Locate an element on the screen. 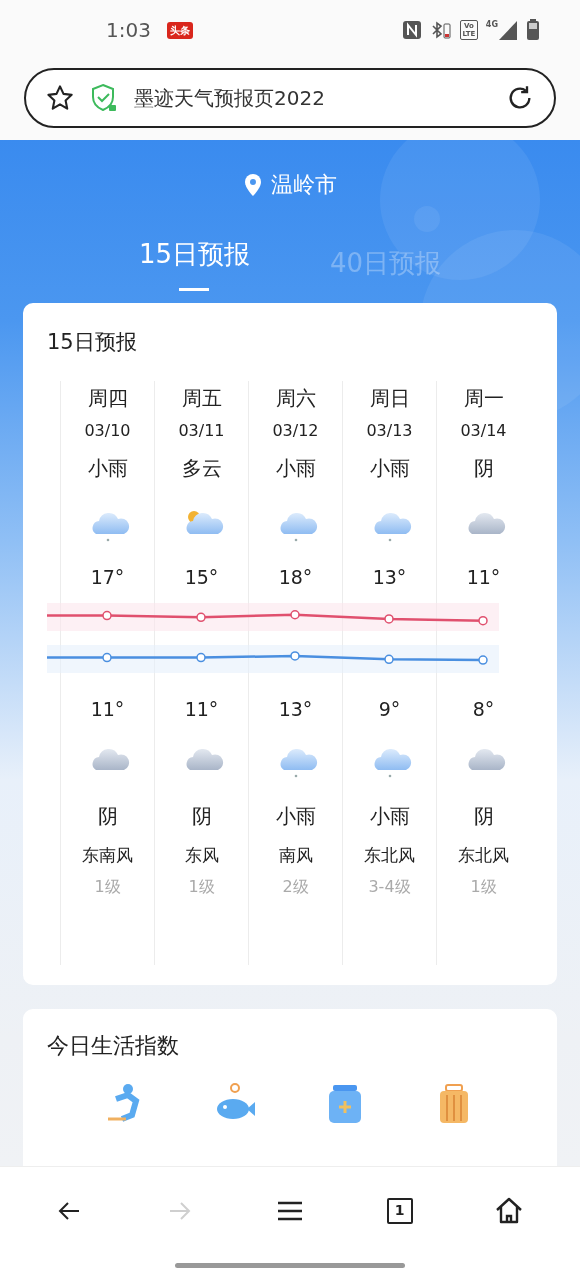  location-pin-icon is located at coordinates (253, 184).